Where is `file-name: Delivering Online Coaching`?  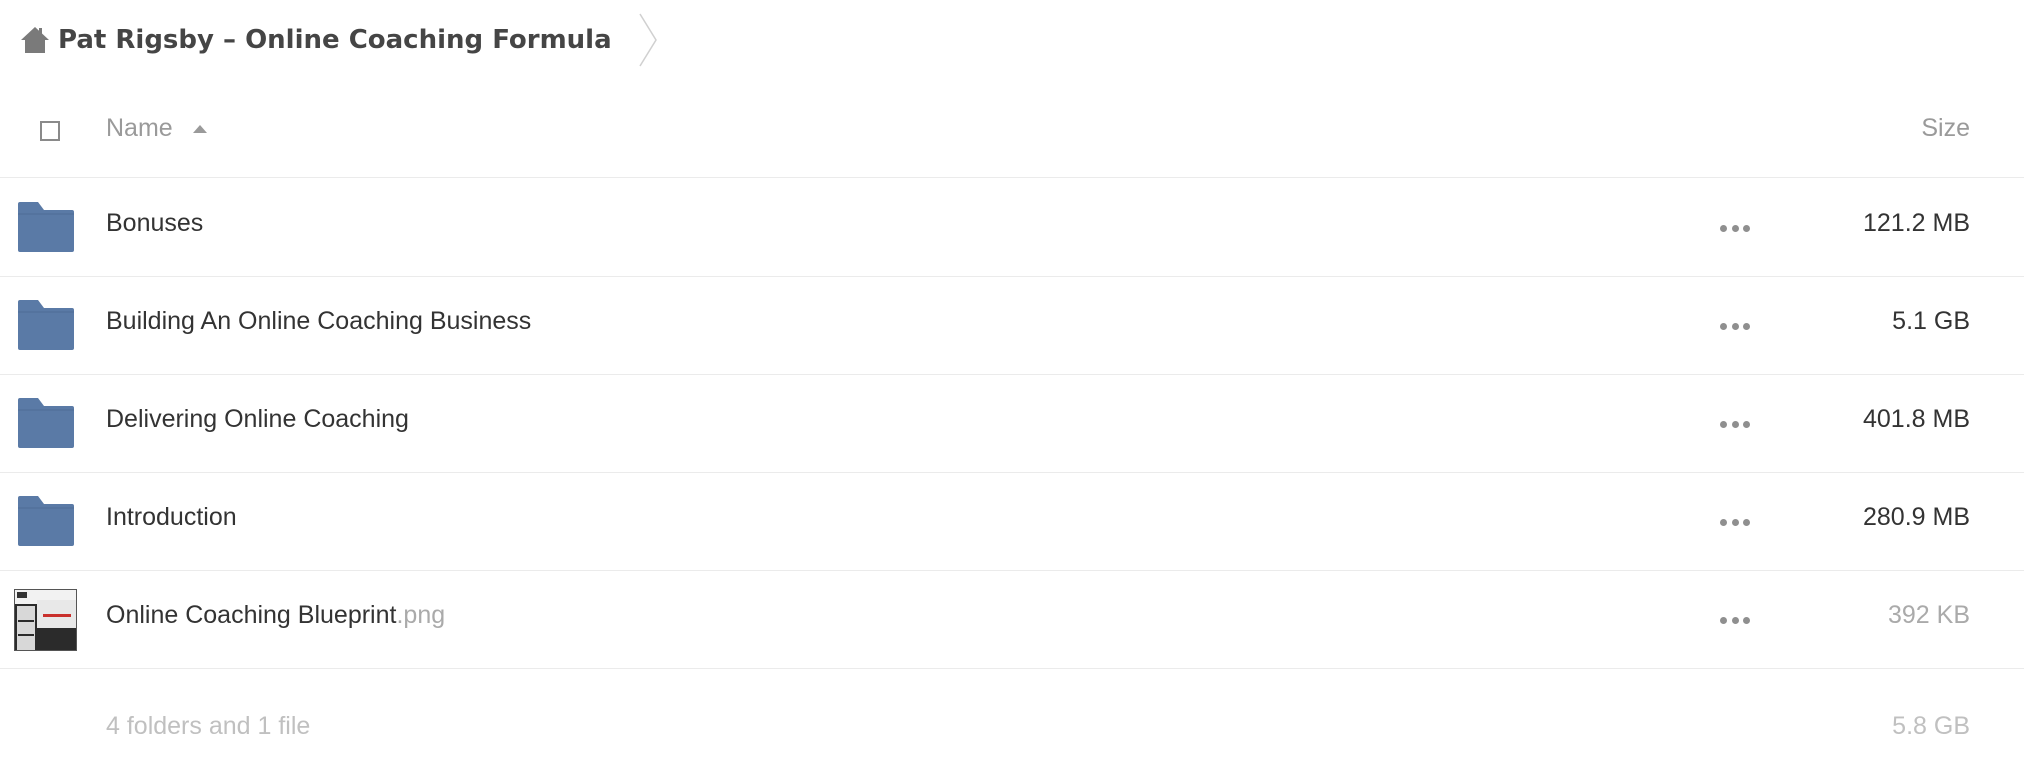
file-name: Delivering Online Coaching is located at coordinates (257, 419).